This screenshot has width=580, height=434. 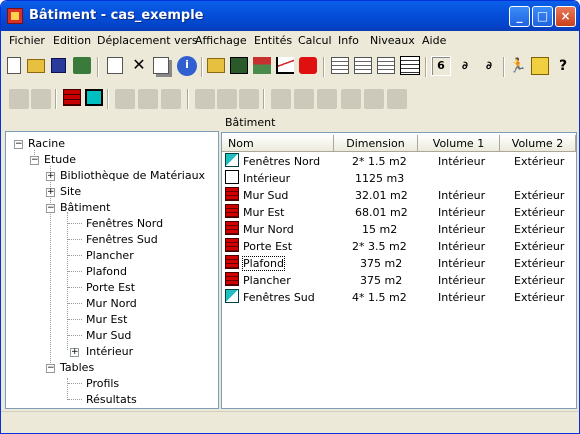 What do you see at coordinates (262, 65) in the screenshot?
I see `house-icon` at bounding box center [262, 65].